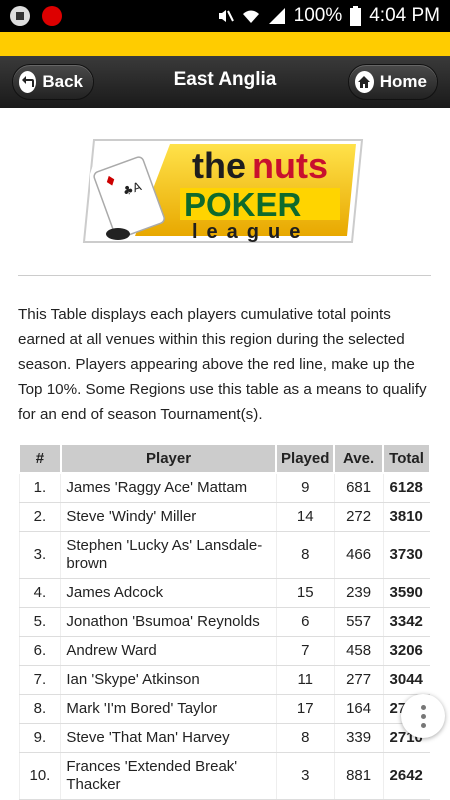 The height and width of the screenshot is (800, 450). I want to click on col-header-rank: #, so click(40, 458).